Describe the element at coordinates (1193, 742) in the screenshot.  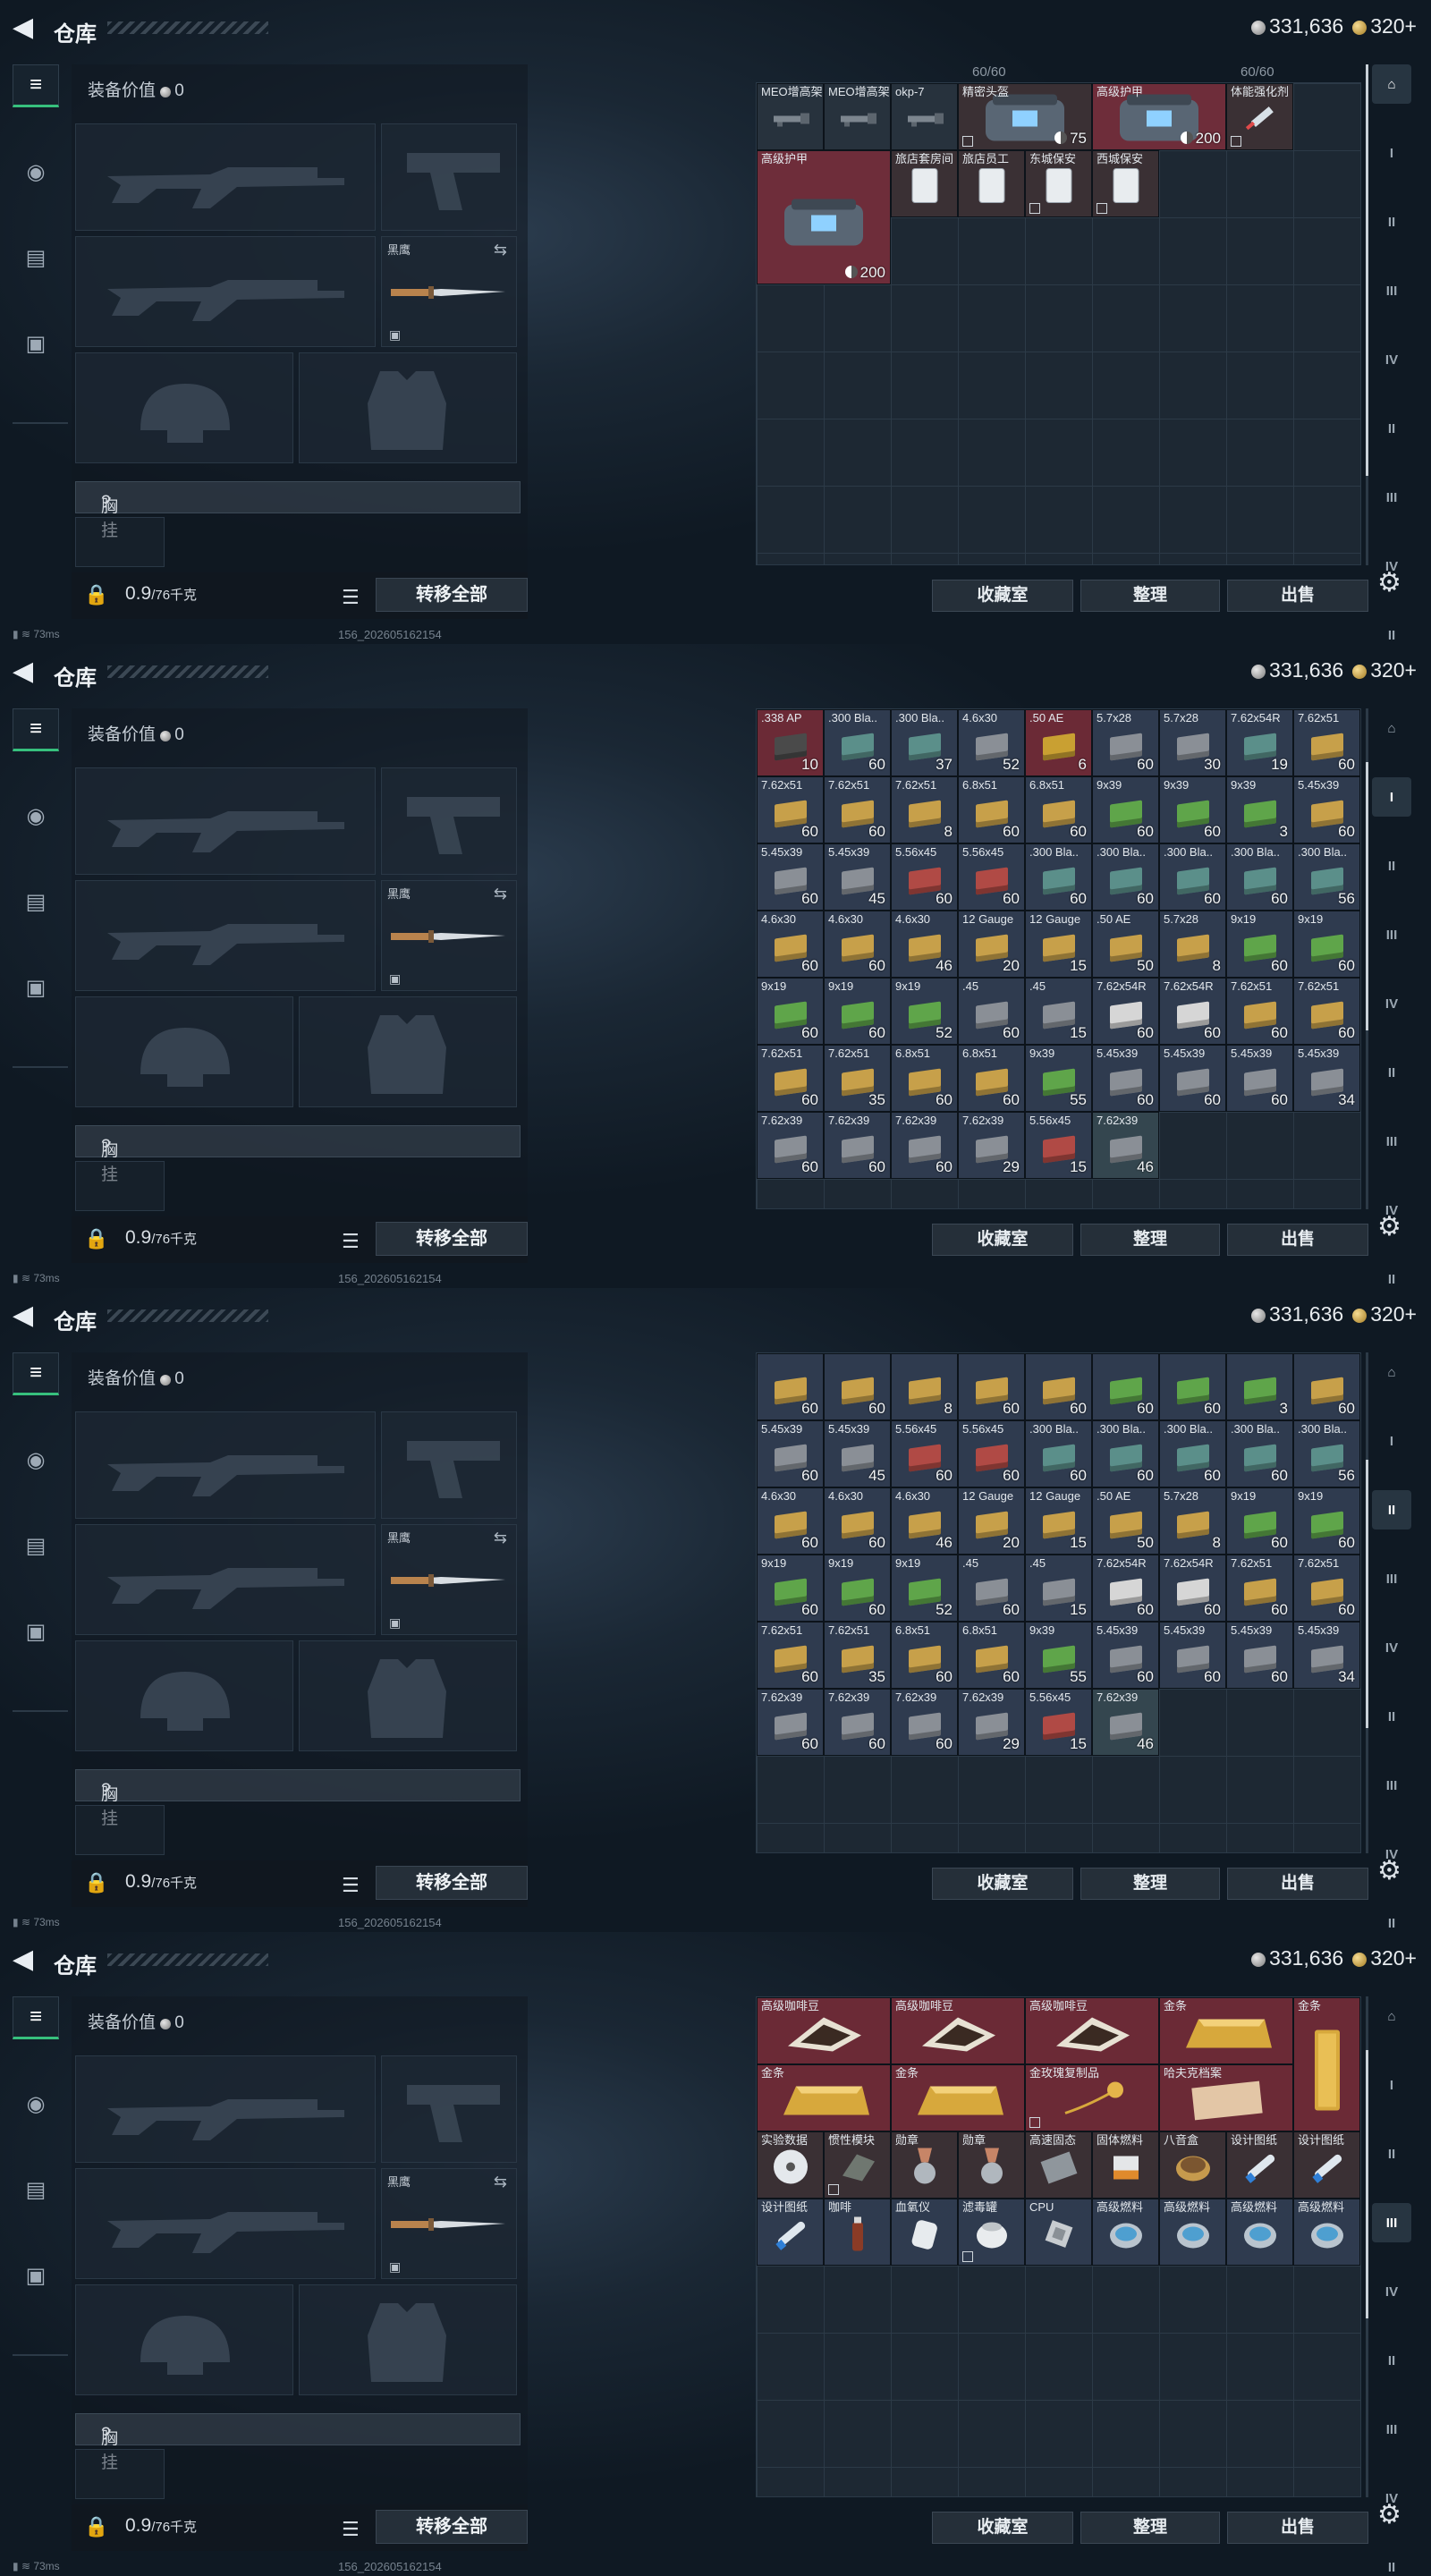
I see `stash-item: 5.7x28 30` at that location.